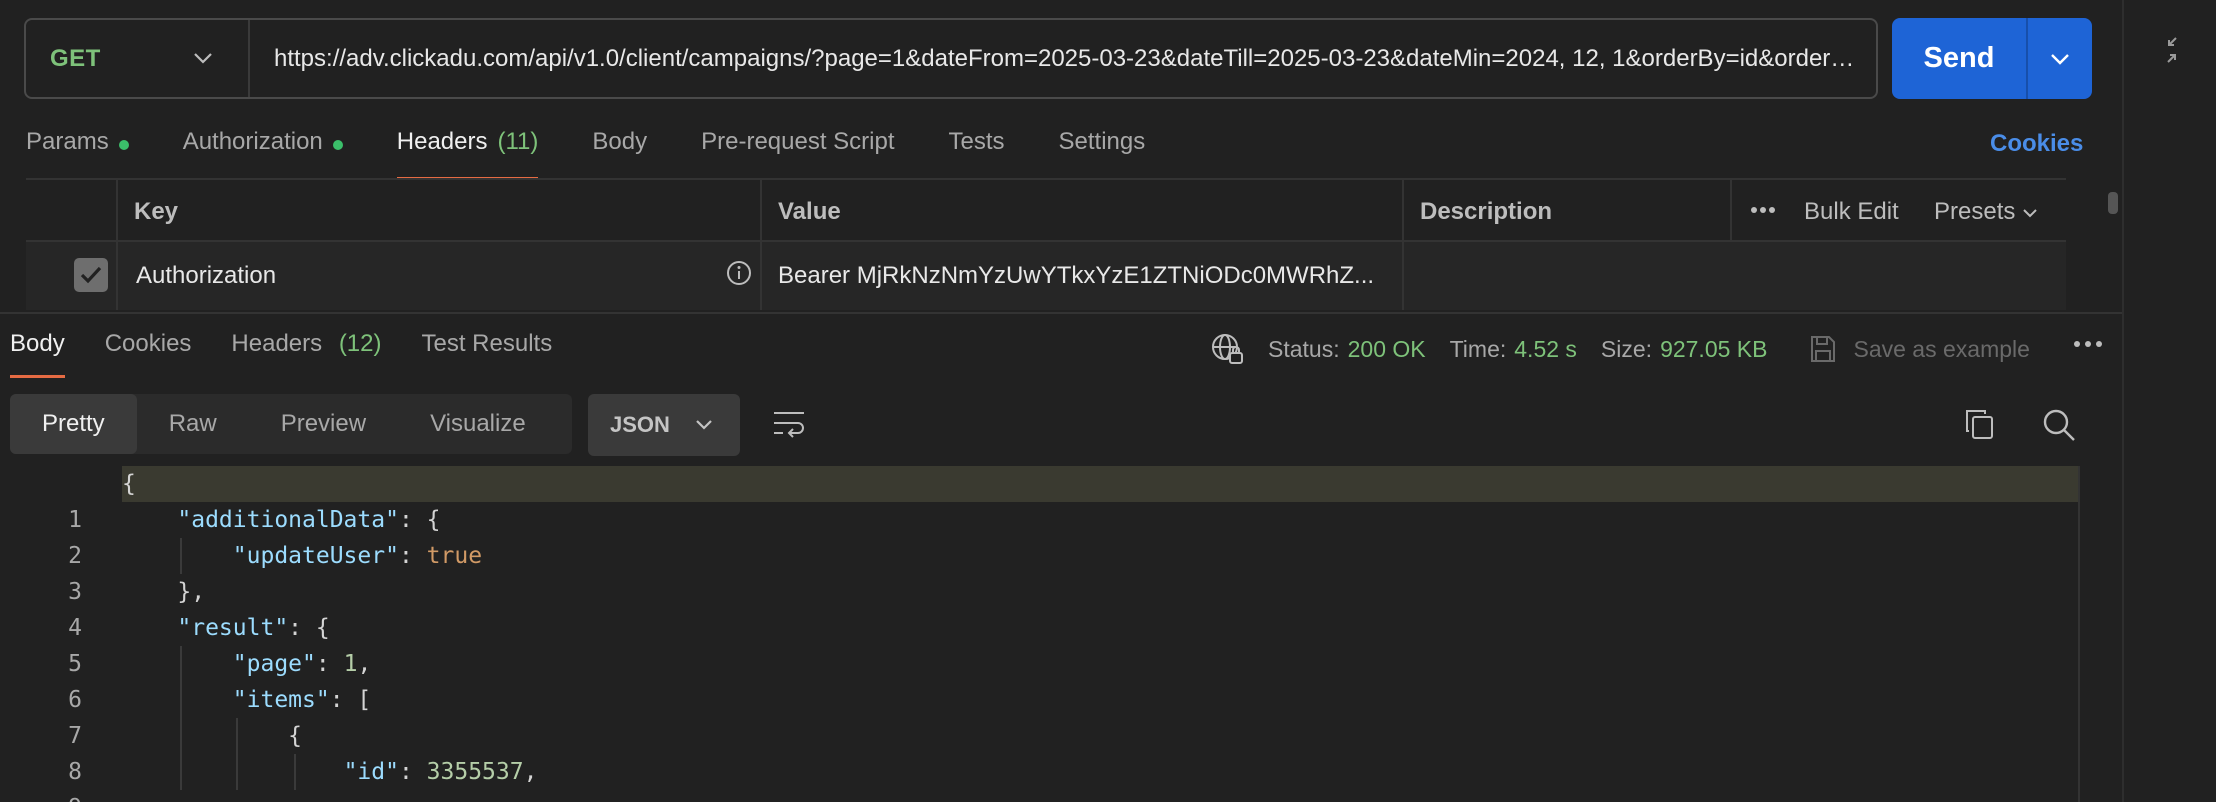  What do you see at coordinates (360, 343) in the screenshot?
I see `response-headers-count: (12)` at bounding box center [360, 343].